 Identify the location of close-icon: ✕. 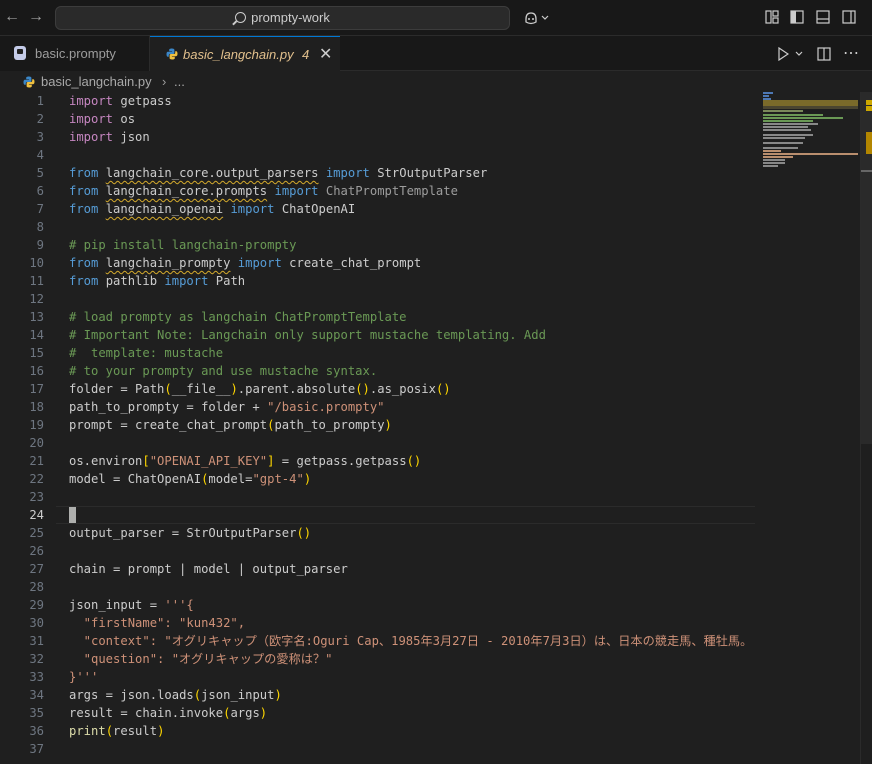
(325, 54).